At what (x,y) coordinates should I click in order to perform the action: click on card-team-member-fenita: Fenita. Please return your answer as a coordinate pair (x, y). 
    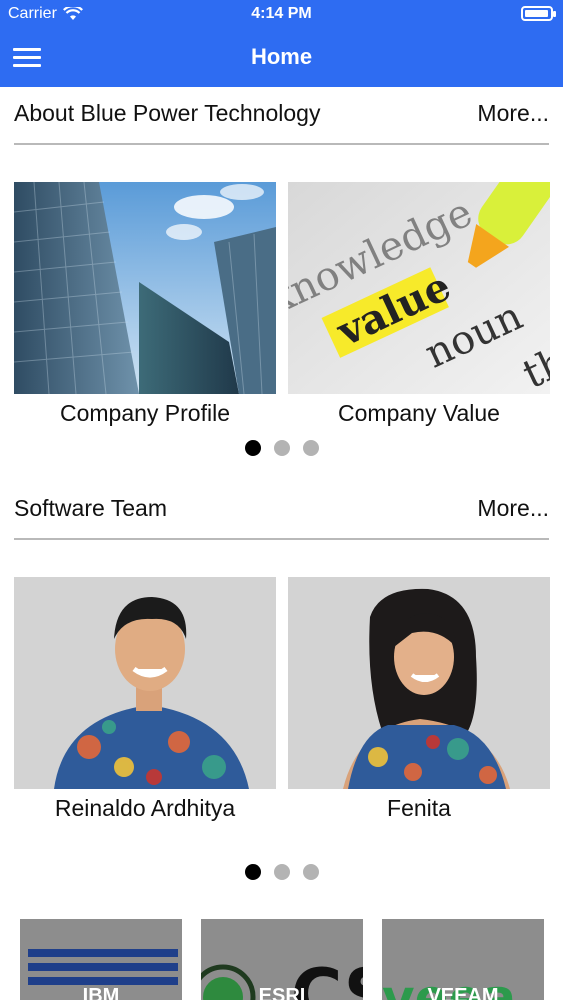
    Looking at the image, I should click on (419, 705).